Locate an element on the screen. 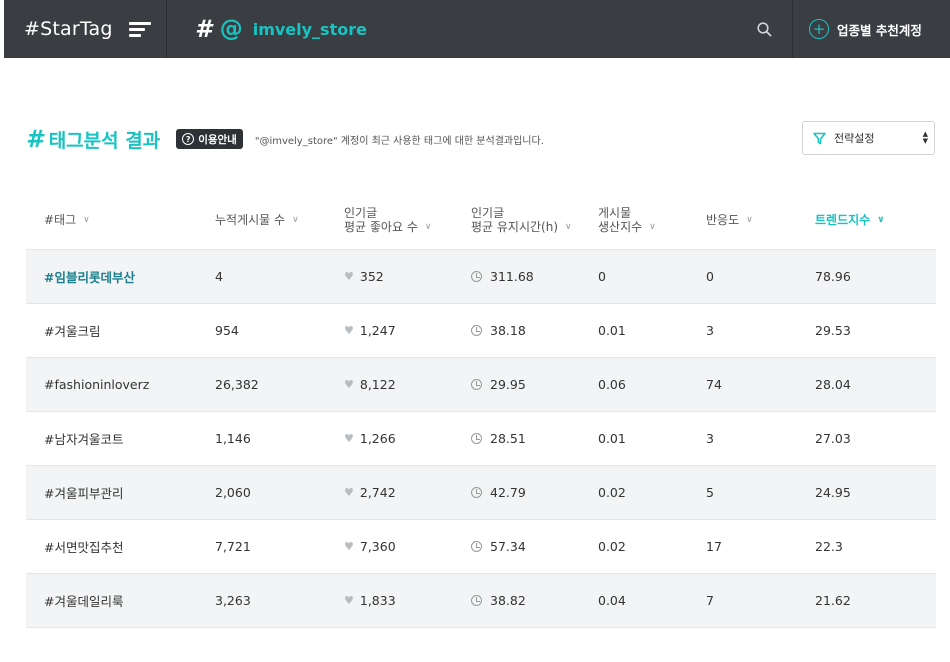  tag-link: #겨울피부관리 is located at coordinates (83, 492).